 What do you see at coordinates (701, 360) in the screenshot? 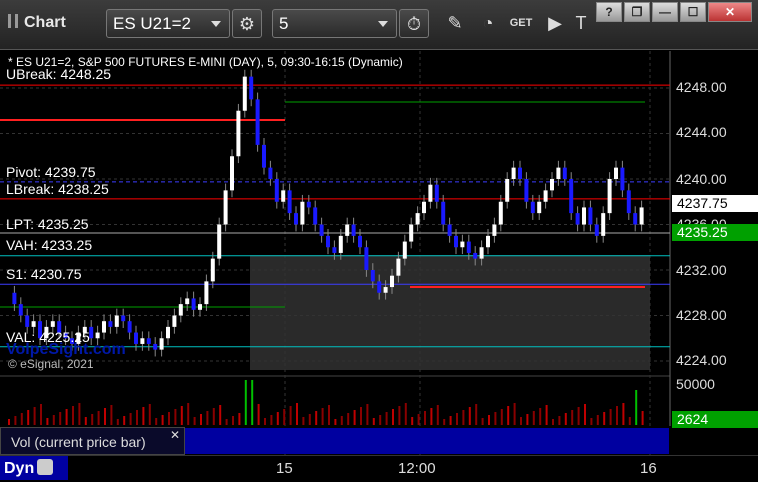
I see `price-tick: 4224.00` at bounding box center [701, 360].